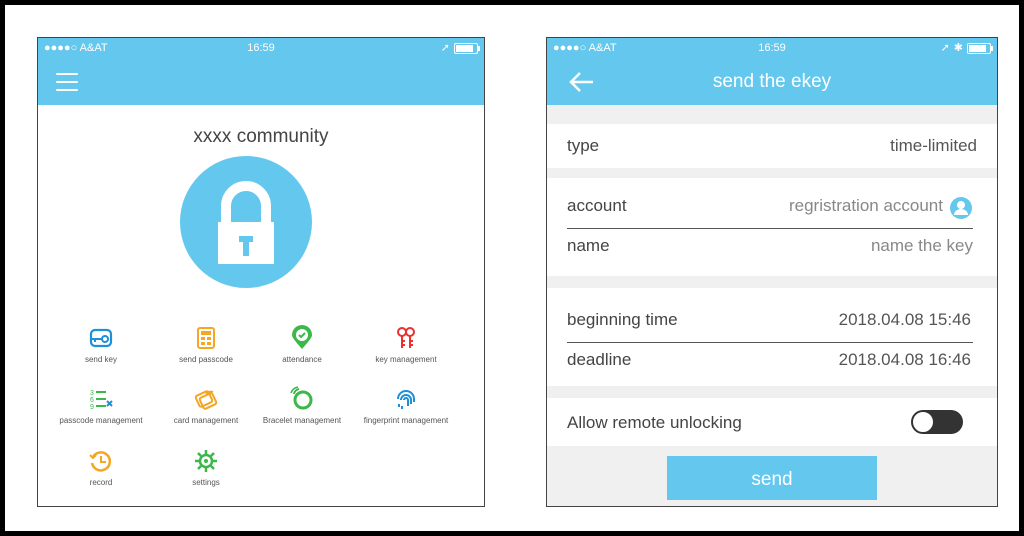 The width and height of the screenshot is (1024, 536). I want to click on remote-unlock-row: Allow remote unlocking, so click(772, 422).